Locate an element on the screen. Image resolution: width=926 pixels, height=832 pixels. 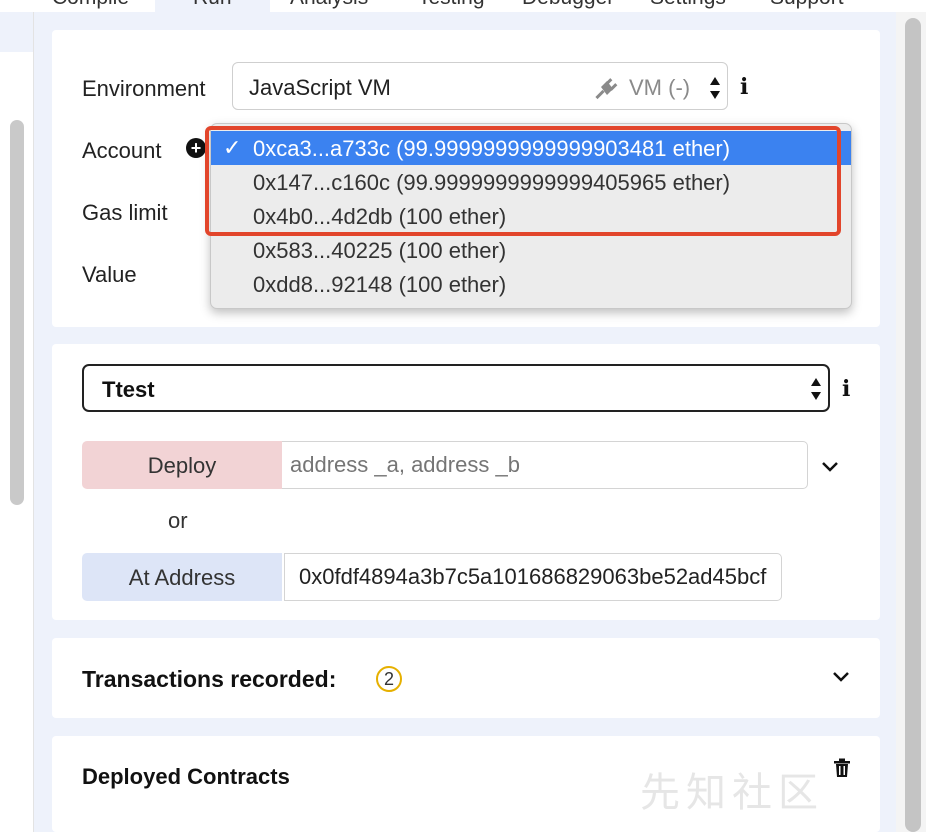
tab-testing: Testing is located at coordinates (451, 5).